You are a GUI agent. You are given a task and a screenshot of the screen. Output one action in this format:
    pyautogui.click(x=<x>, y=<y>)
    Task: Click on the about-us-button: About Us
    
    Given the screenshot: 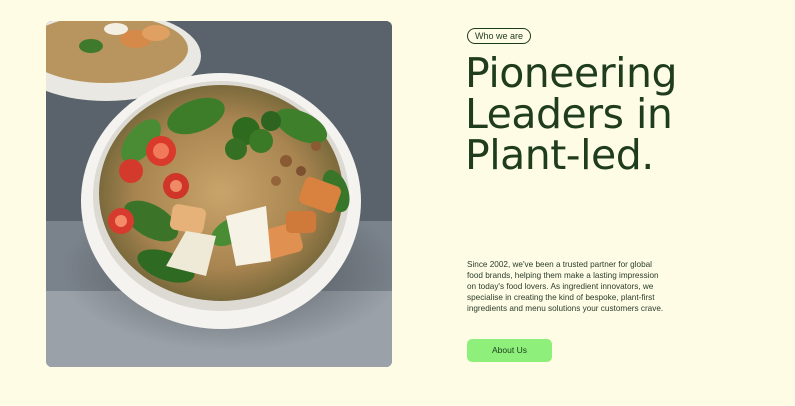 What is the action you would take?
    pyautogui.click(x=509, y=350)
    